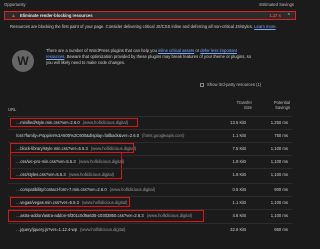 The width and height of the screenshot is (320, 249). What do you see at coordinates (289, 16) in the screenshot?
I see `chevron-up-icon: ⌃` at bounding box center [289, 16].